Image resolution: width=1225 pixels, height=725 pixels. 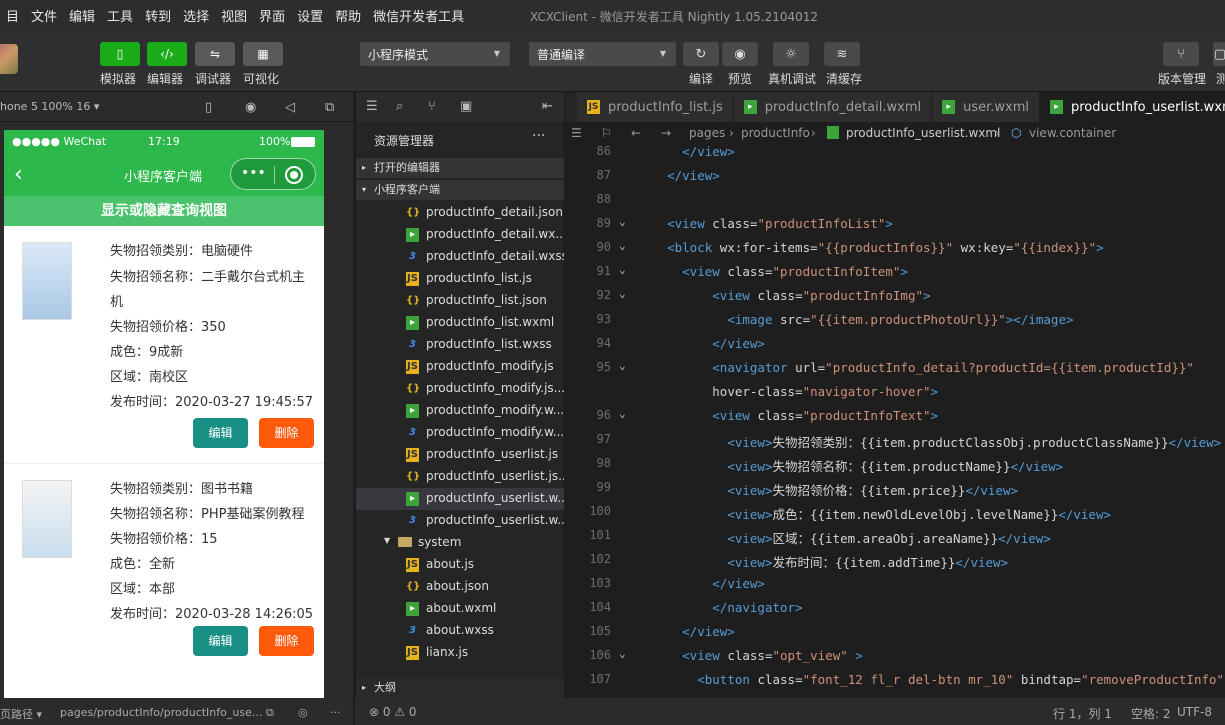 What do you see at coordinates (348, 15) in the screenshot?
I see `menu-item: 帮助` at bounding box center [348, 15].